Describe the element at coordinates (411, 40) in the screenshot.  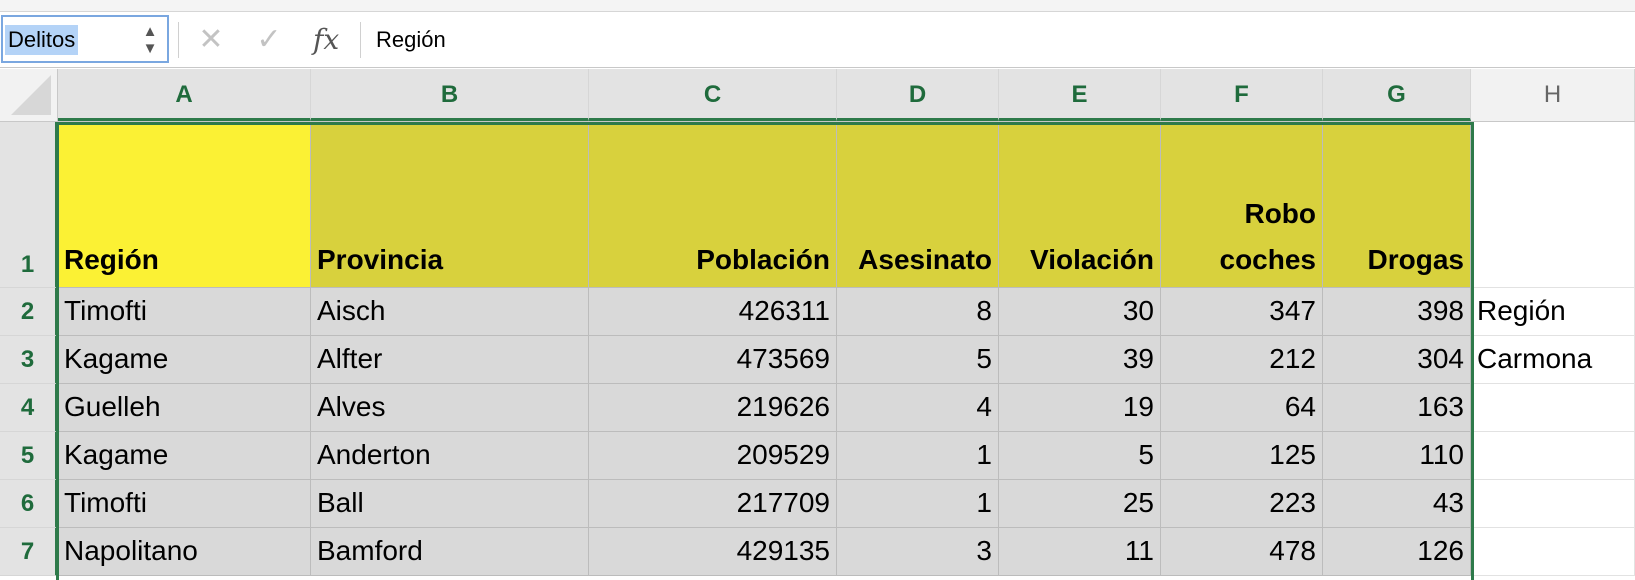
I see `formula-content: Región` at that location.